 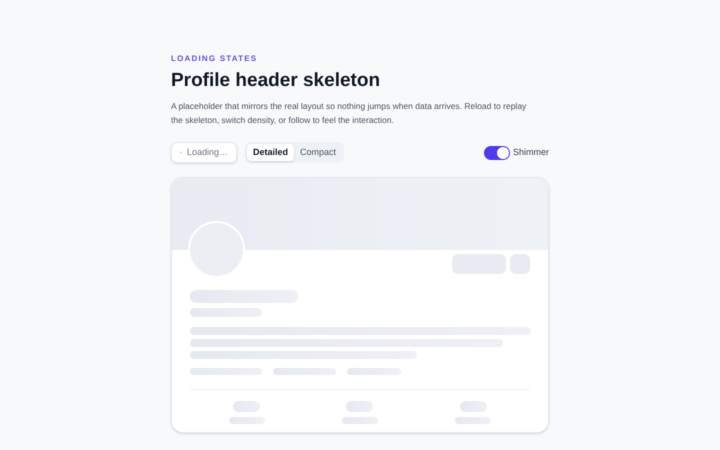 What do you see at coordinates (318, 152) in the screenshot?
I see `density-tab: Compact` at bounding box center [318, 152].